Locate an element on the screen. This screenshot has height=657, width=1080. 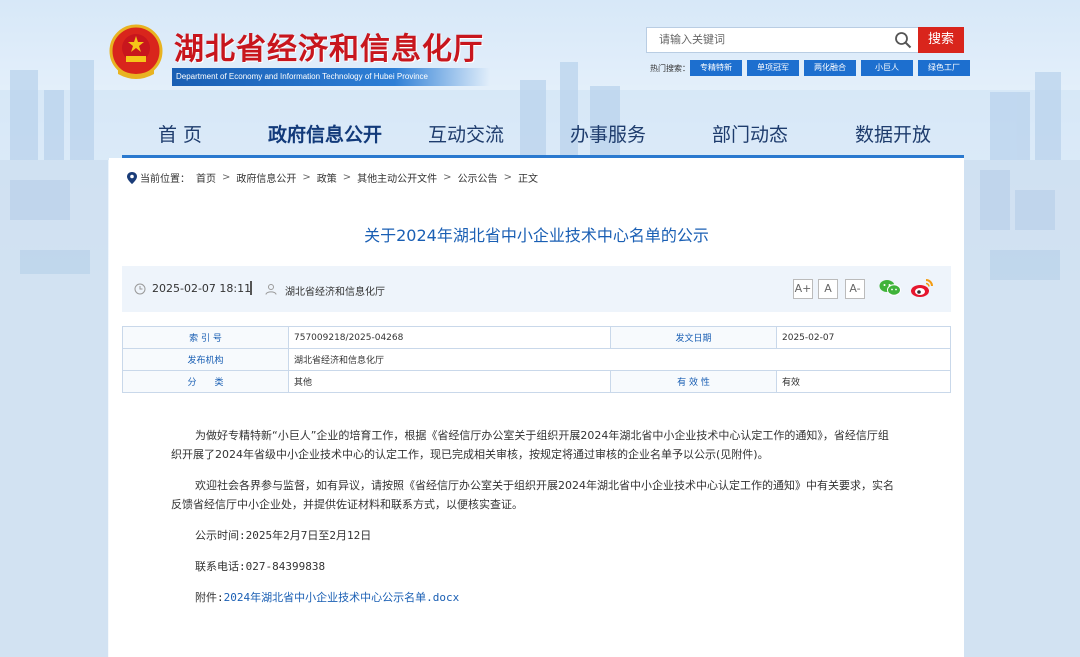
nav-item-interaction: 互动交流 is located at coordinates (466, 135).